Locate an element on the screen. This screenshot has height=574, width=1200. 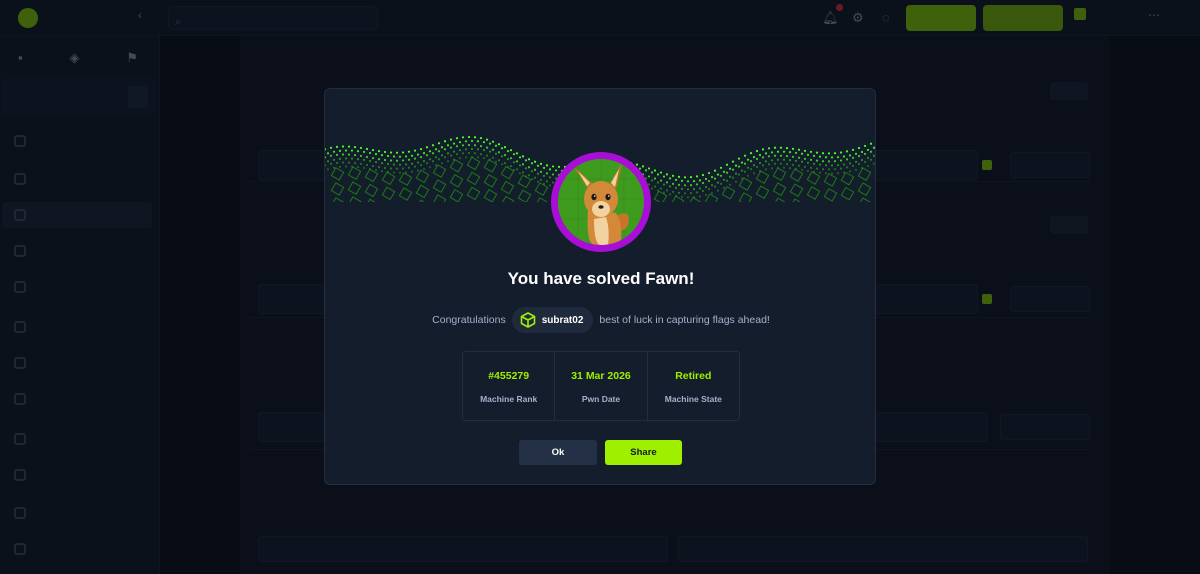
machine-avatar is located at coordinates (601, 202).